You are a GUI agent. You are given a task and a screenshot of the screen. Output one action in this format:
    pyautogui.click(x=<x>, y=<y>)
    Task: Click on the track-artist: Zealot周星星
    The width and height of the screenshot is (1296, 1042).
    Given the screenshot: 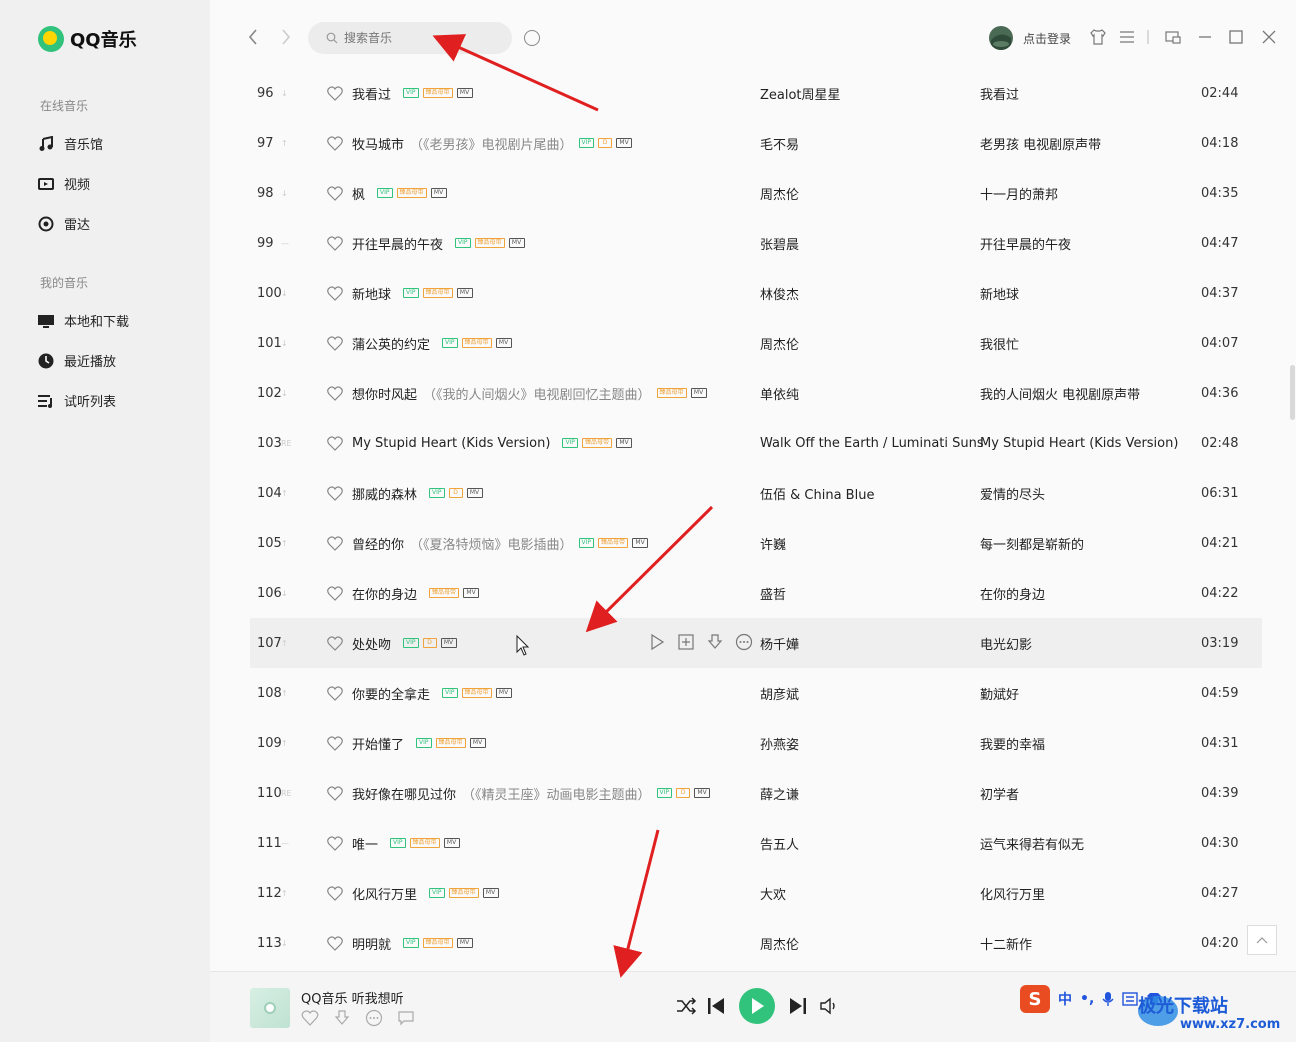 What is the action you would take?
    pyautogui.click(x=800, y=93)
    